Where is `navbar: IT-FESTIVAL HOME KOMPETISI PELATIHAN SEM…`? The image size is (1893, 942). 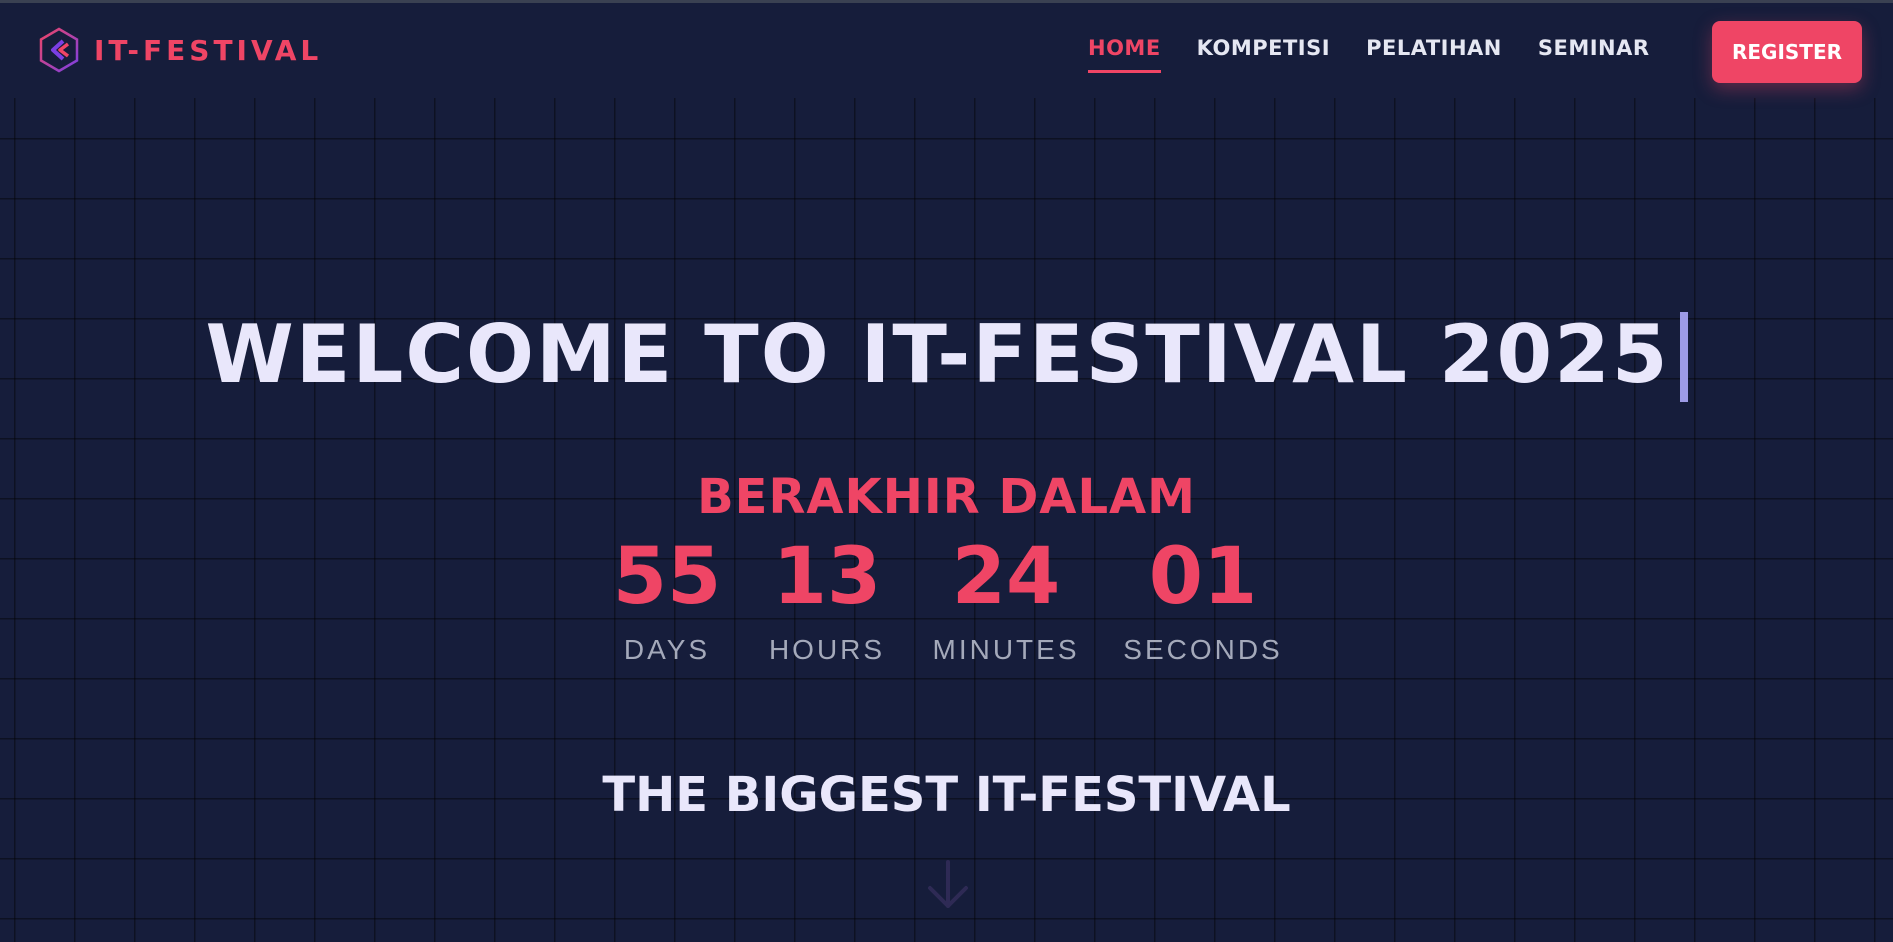 navbar: IT-FESTIVAL HOME KOMPETISI PELATIHAN SEM… is located at coordinates (946, 50).